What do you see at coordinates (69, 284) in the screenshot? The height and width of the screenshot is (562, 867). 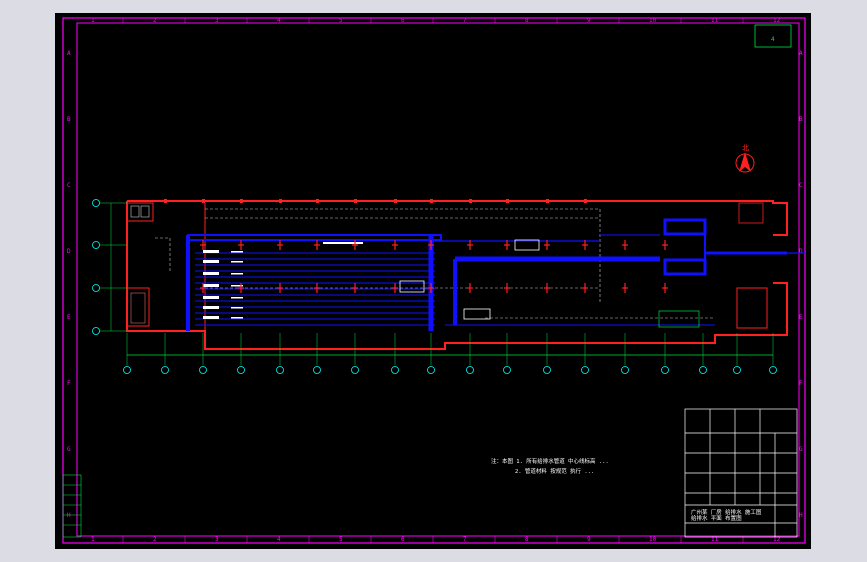 I see `row-ruler-left: A B C D E F G H` at bounding box center [69, 284].